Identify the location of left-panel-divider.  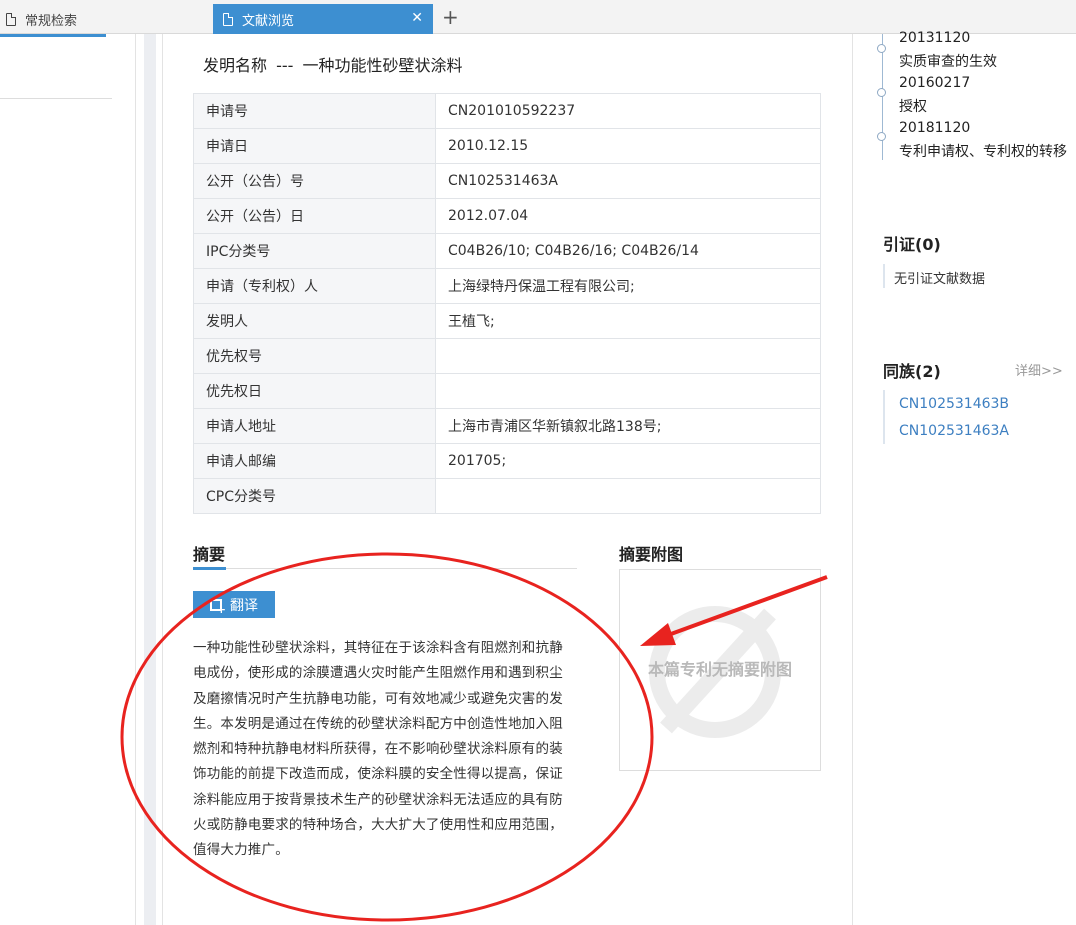
(56, 98).